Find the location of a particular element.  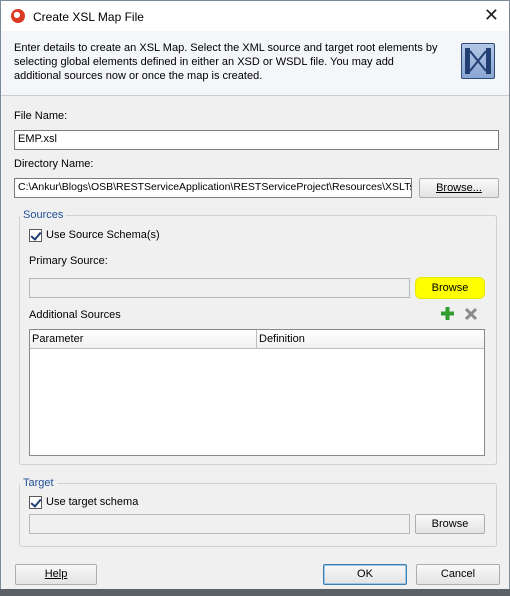

background-window-strip is located at coordinates (255, 592).